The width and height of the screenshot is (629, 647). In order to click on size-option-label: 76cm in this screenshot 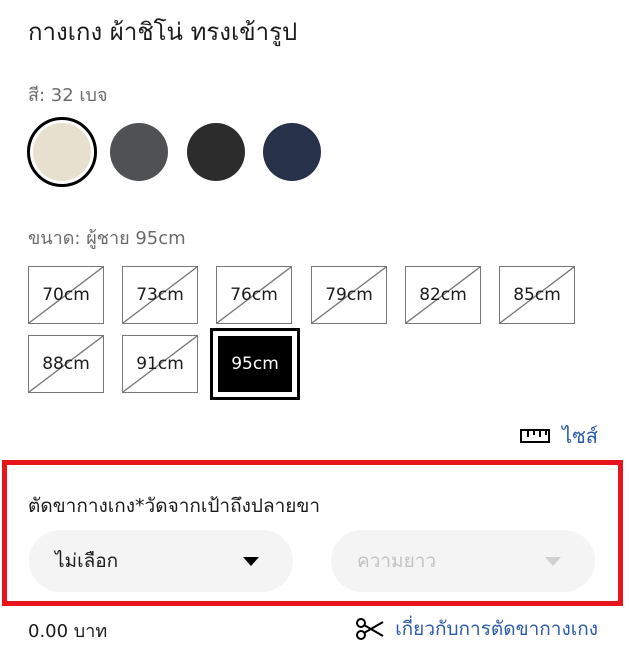, I will do `click(254, 295)`.